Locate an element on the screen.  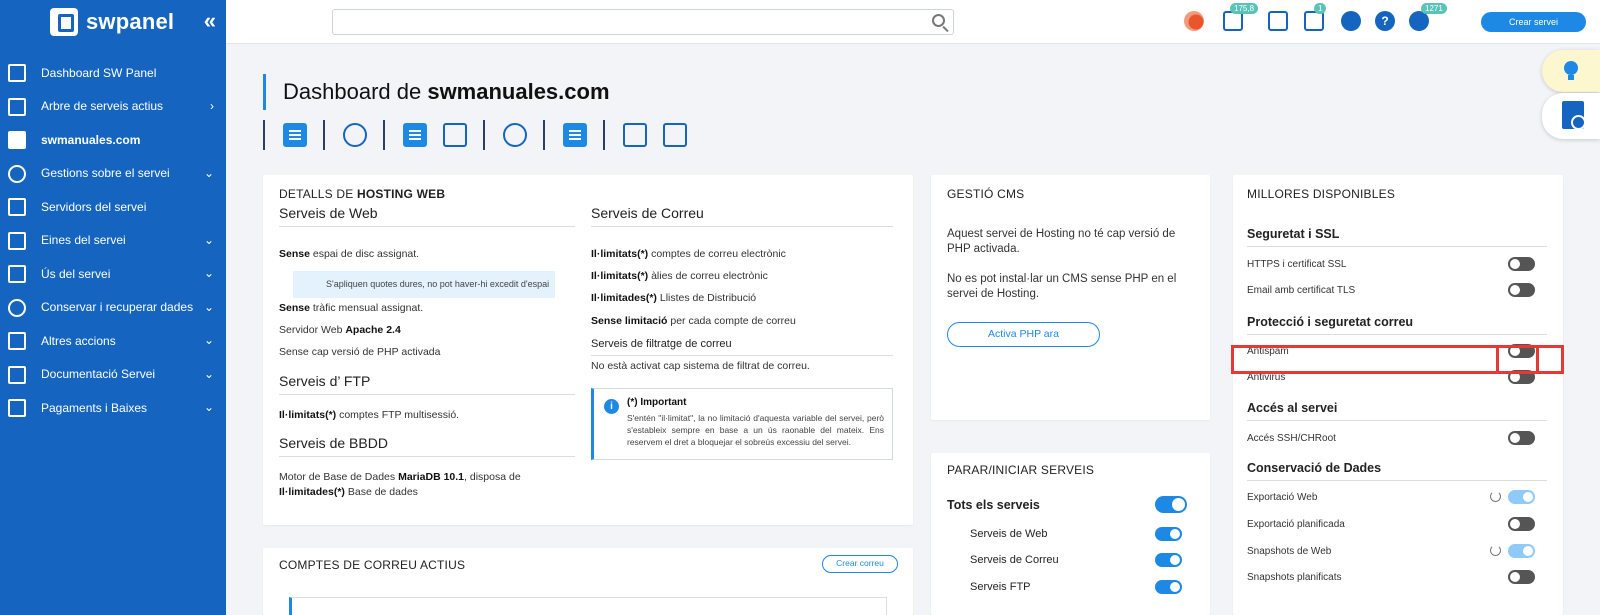
all-services-row: Tots els serveis is located at coordinates (1072, 504).